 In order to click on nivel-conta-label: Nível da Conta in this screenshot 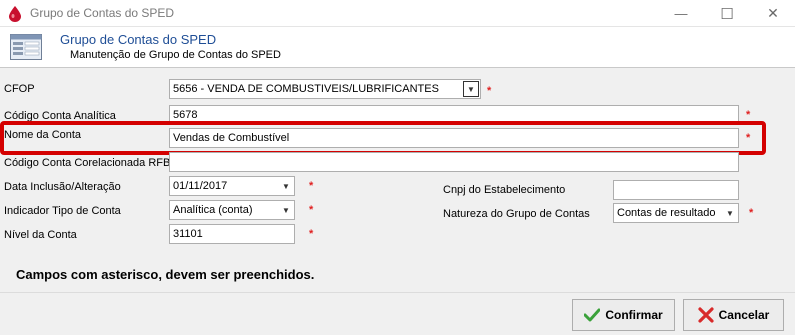, I will do `click(40, 235)`.